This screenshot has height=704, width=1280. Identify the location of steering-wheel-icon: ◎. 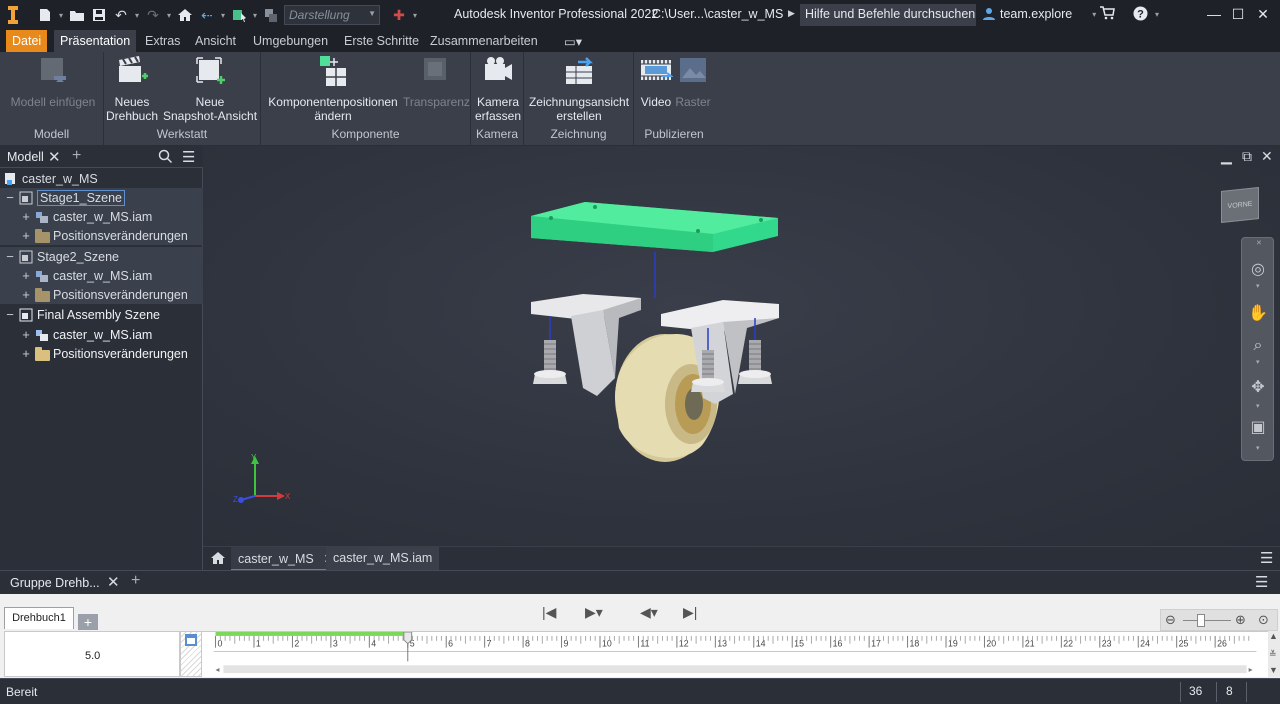
(1258, 270).